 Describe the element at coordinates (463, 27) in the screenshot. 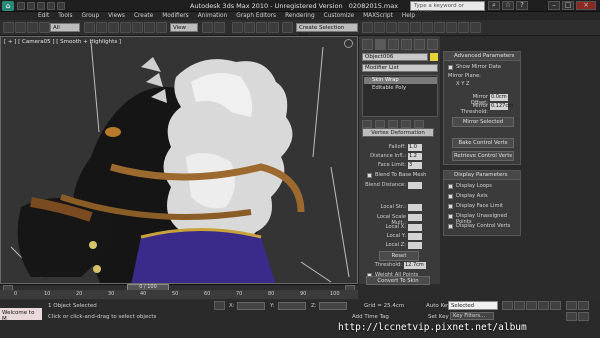

I see `rendered-frame-icon` at that location.